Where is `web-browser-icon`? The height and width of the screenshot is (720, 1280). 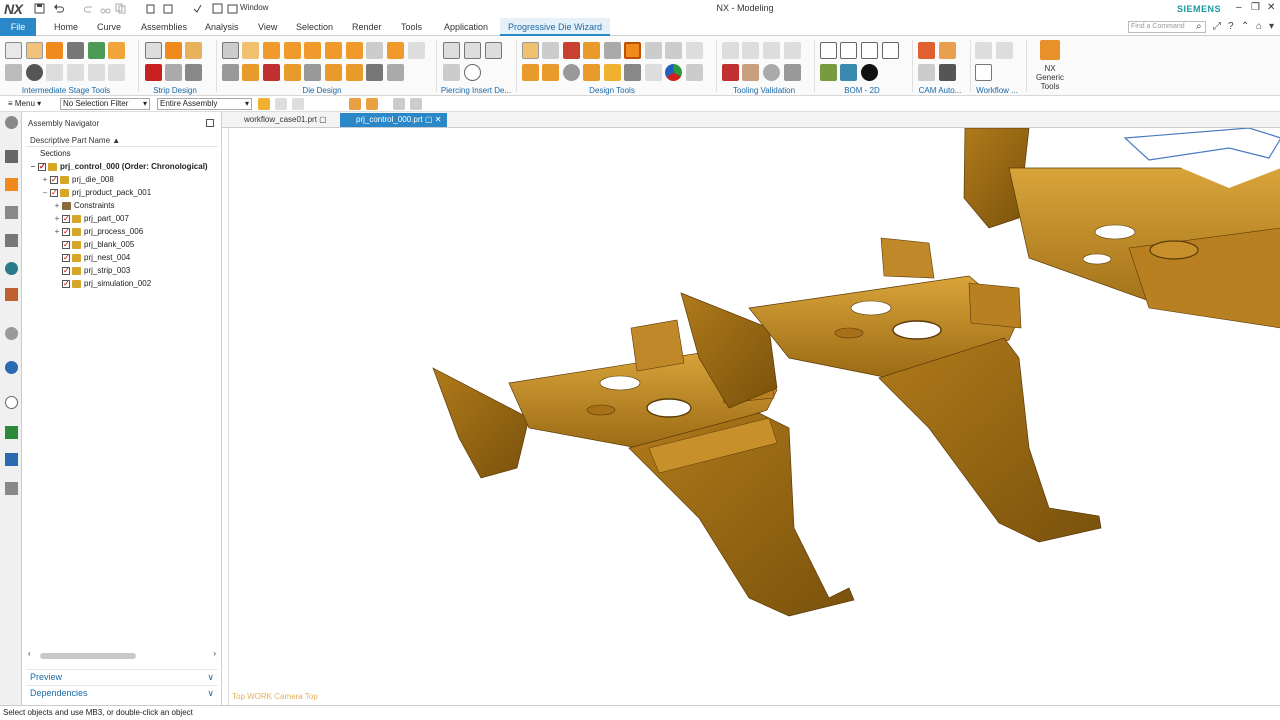 web-browser-icon is located at coordinates (11, 268).